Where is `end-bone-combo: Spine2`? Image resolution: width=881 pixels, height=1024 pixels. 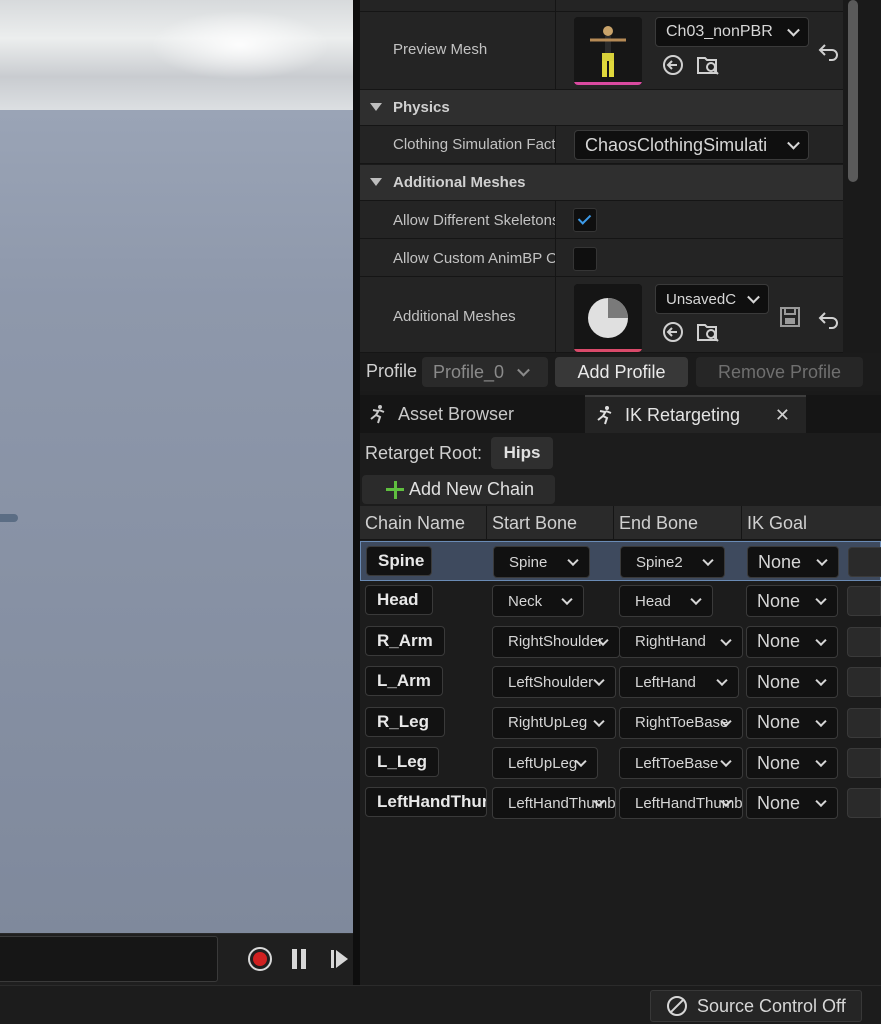
end-bone-combo: Spine2 is located at coordinates (672, 562).